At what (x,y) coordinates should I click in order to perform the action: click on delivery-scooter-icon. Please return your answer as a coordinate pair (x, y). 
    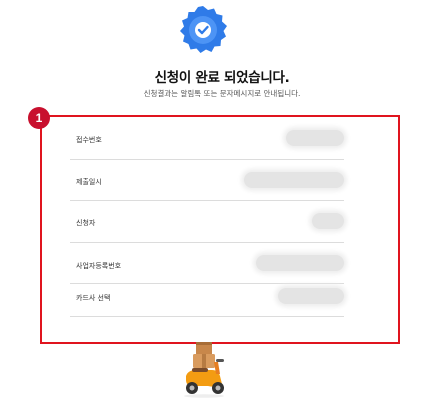
    Looking at the image, I should click on (204, 369).